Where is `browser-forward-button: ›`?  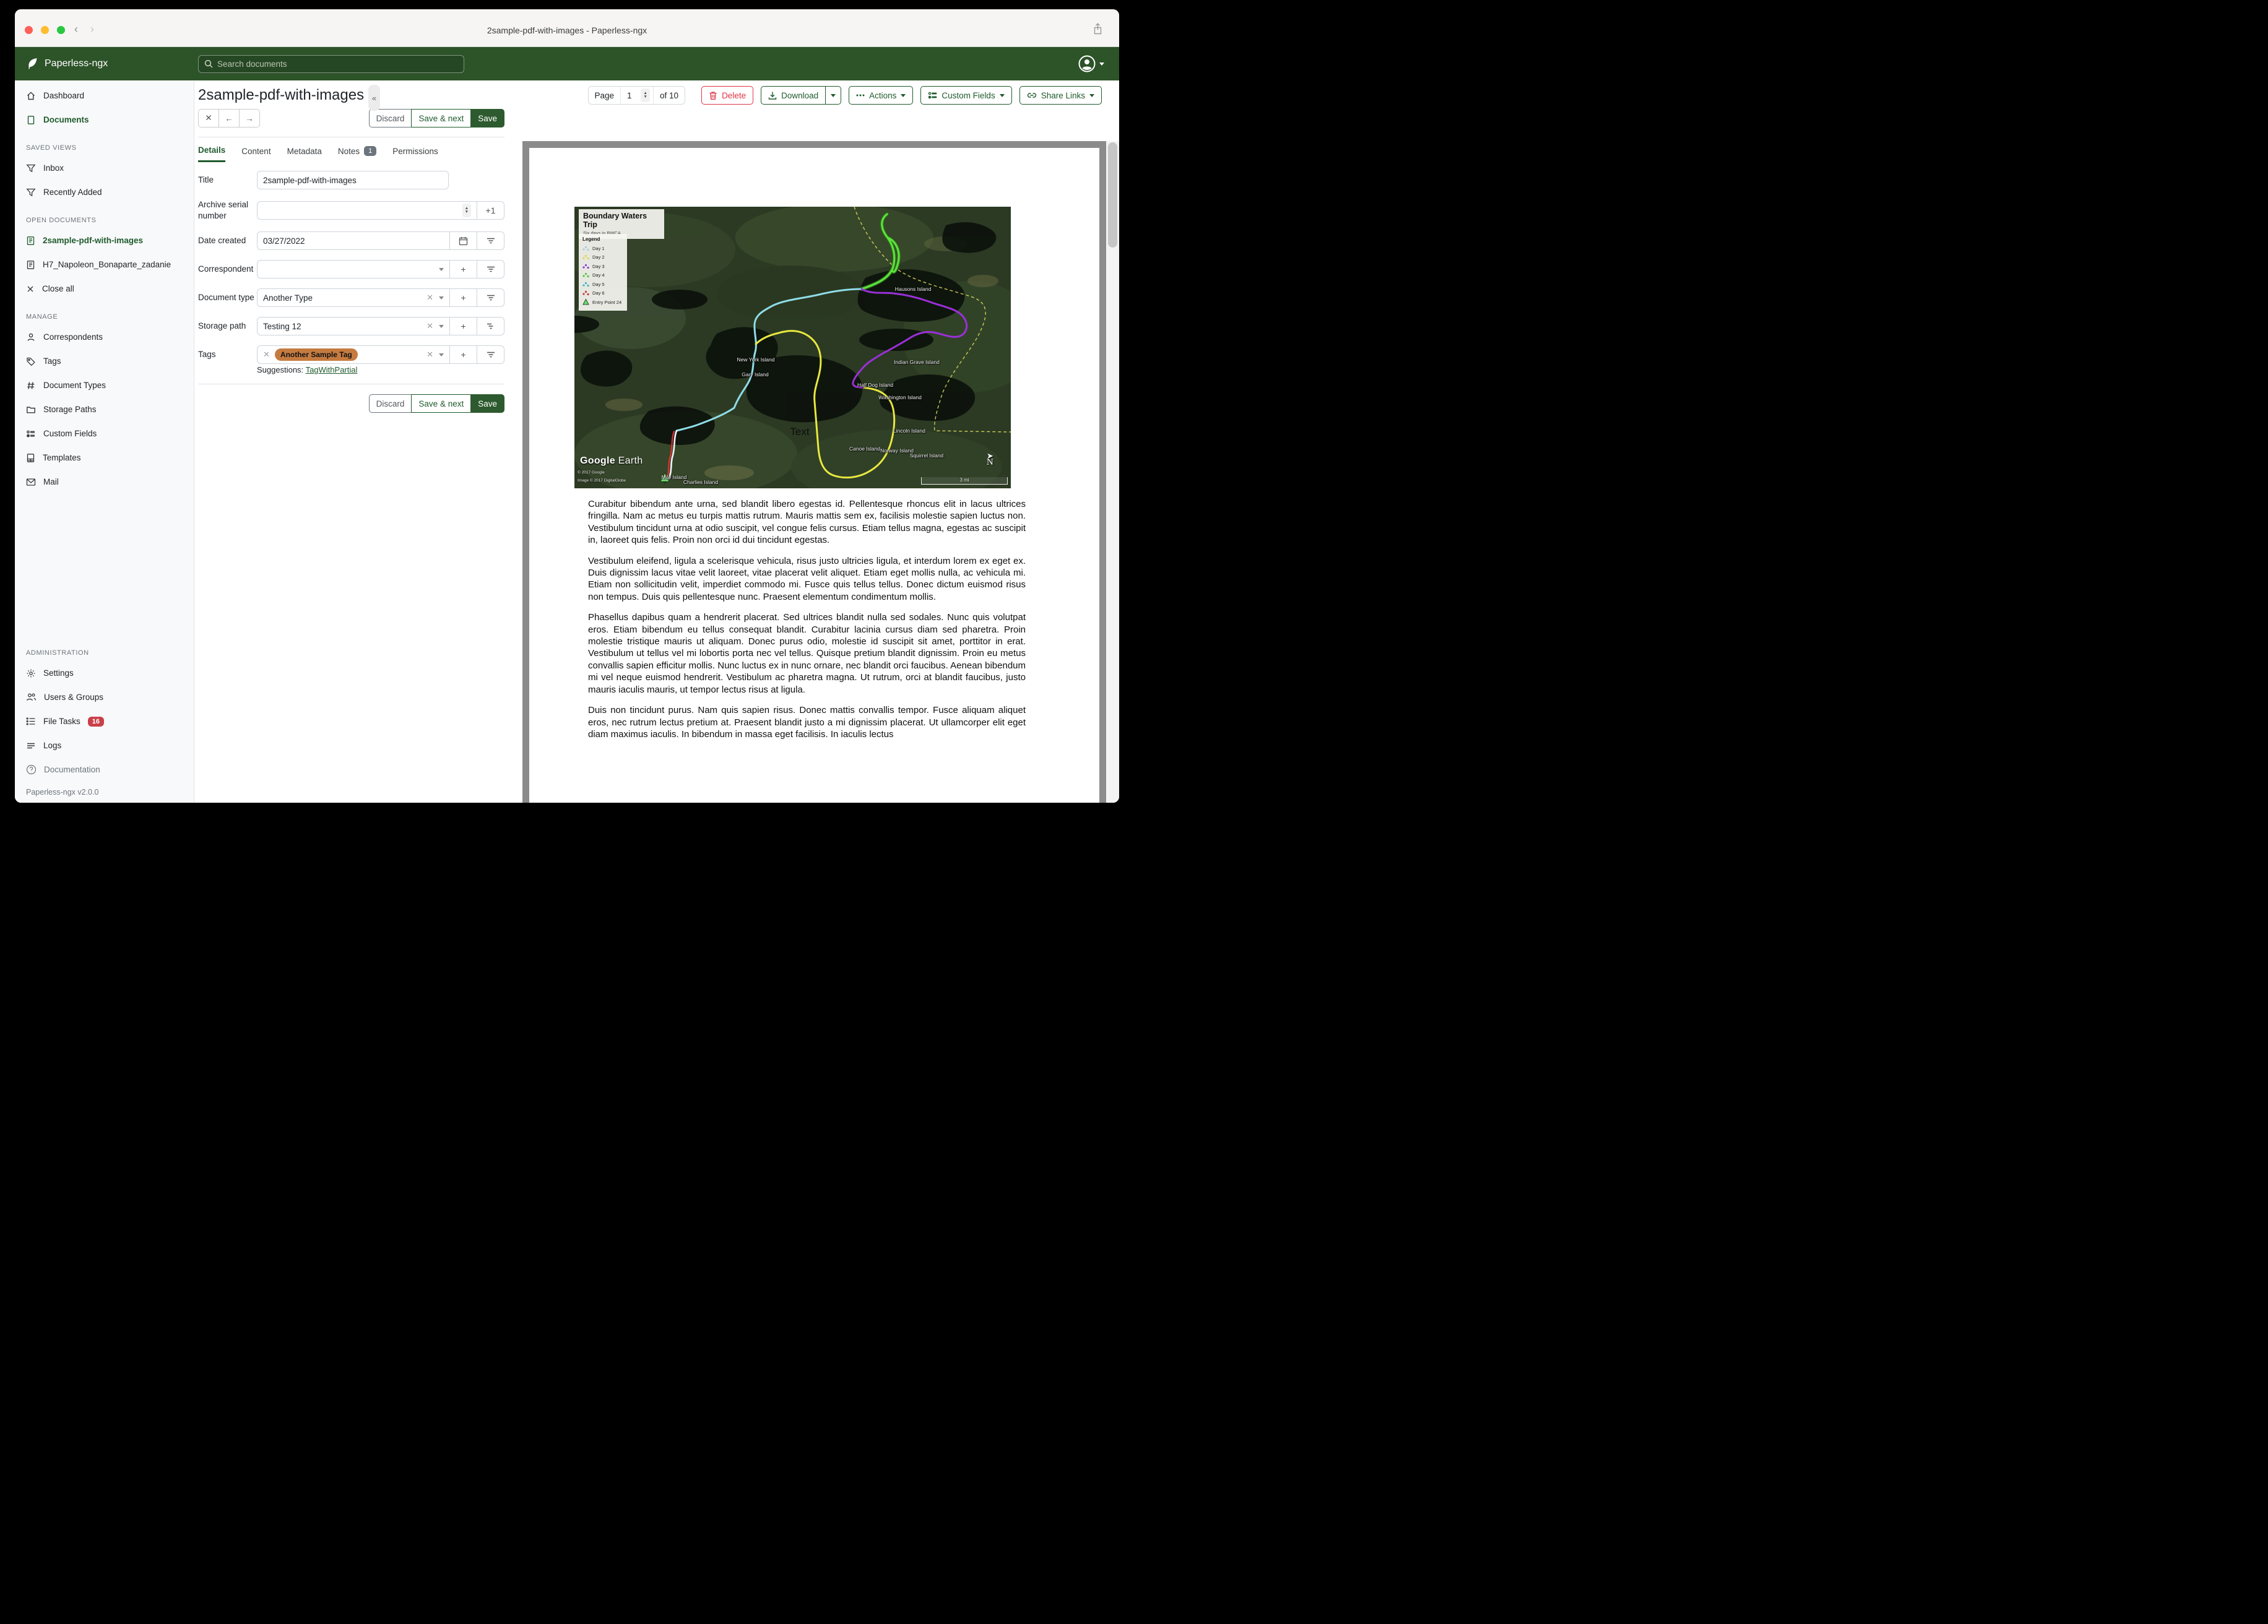 browser-forward-button: › is located at coordinates (92, 29).